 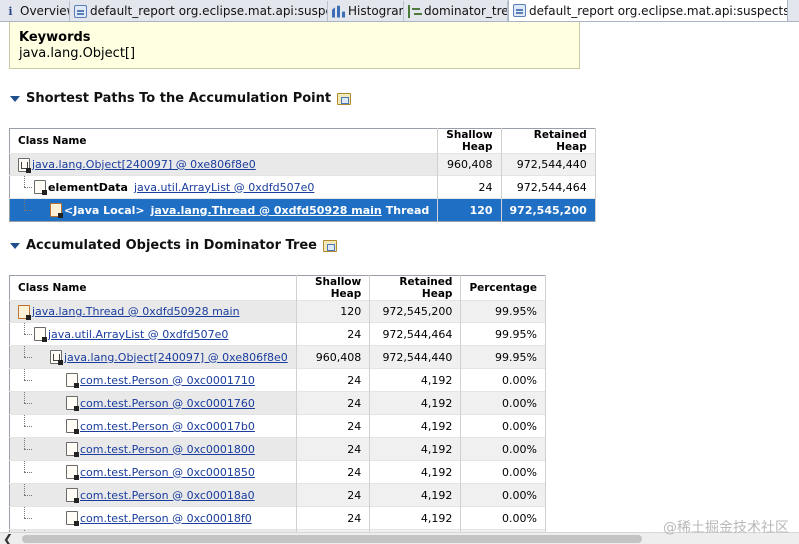 What do you see at coordinates (415, 334) in the screenshot?
I see `retained-heap-value: 972,544,464` at bounding box center [415, 334].